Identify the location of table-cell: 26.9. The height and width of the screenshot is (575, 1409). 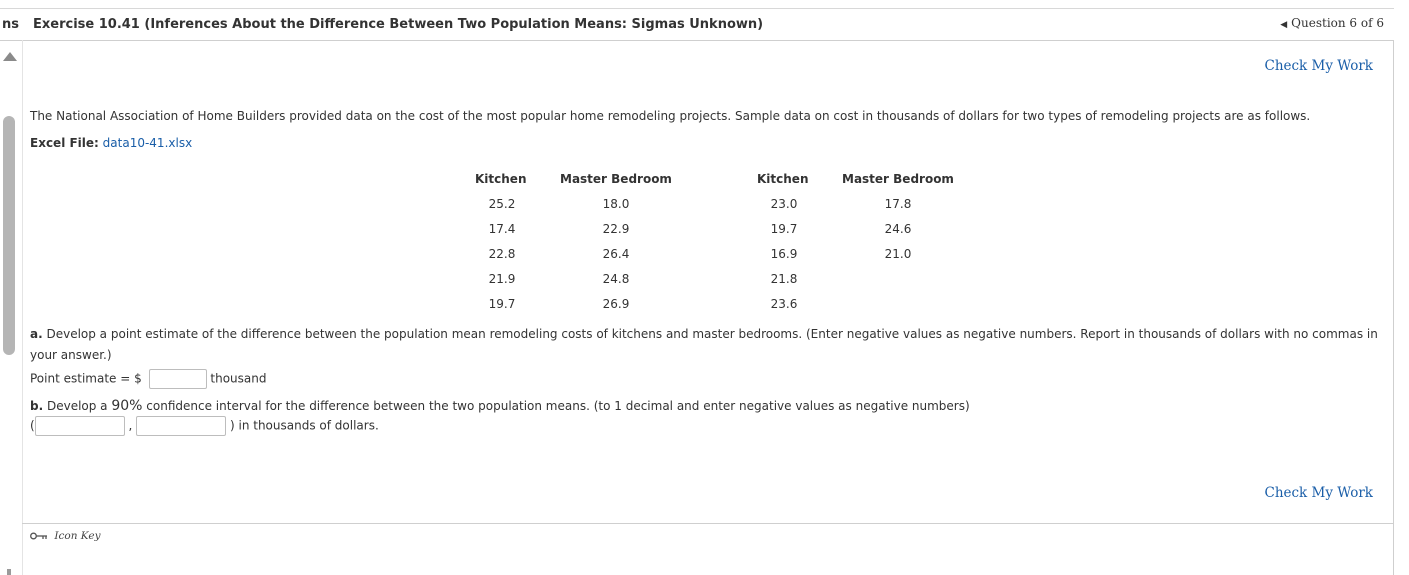
(616, 304).